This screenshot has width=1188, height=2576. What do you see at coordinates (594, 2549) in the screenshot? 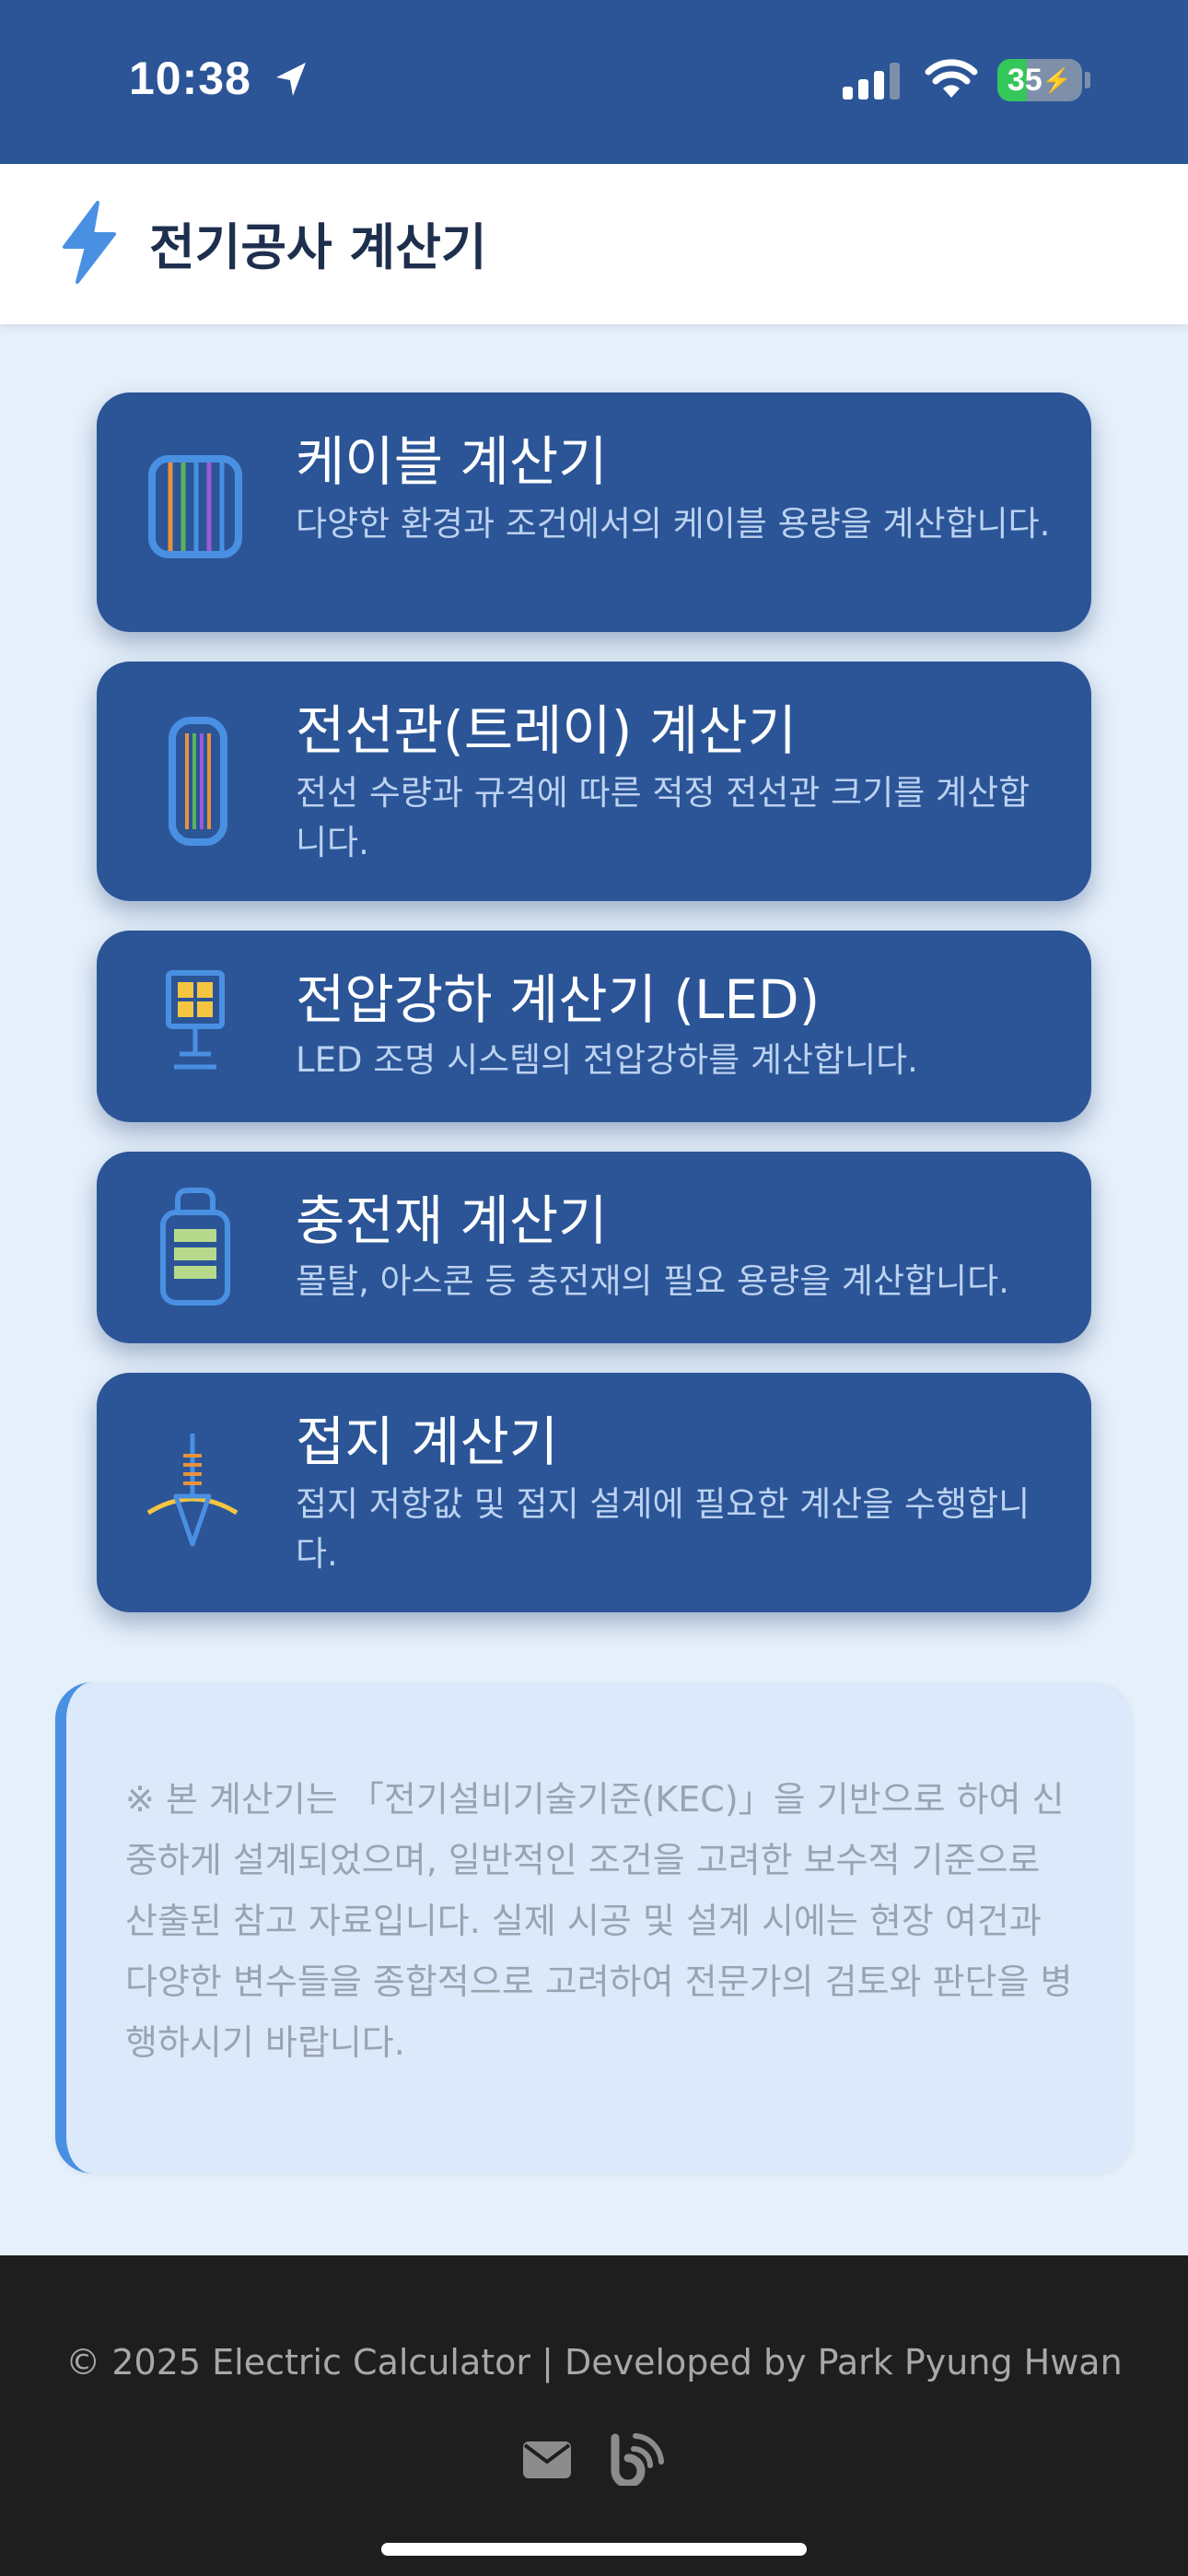
I see `home-indicator` at bounding box center [594, 2549].